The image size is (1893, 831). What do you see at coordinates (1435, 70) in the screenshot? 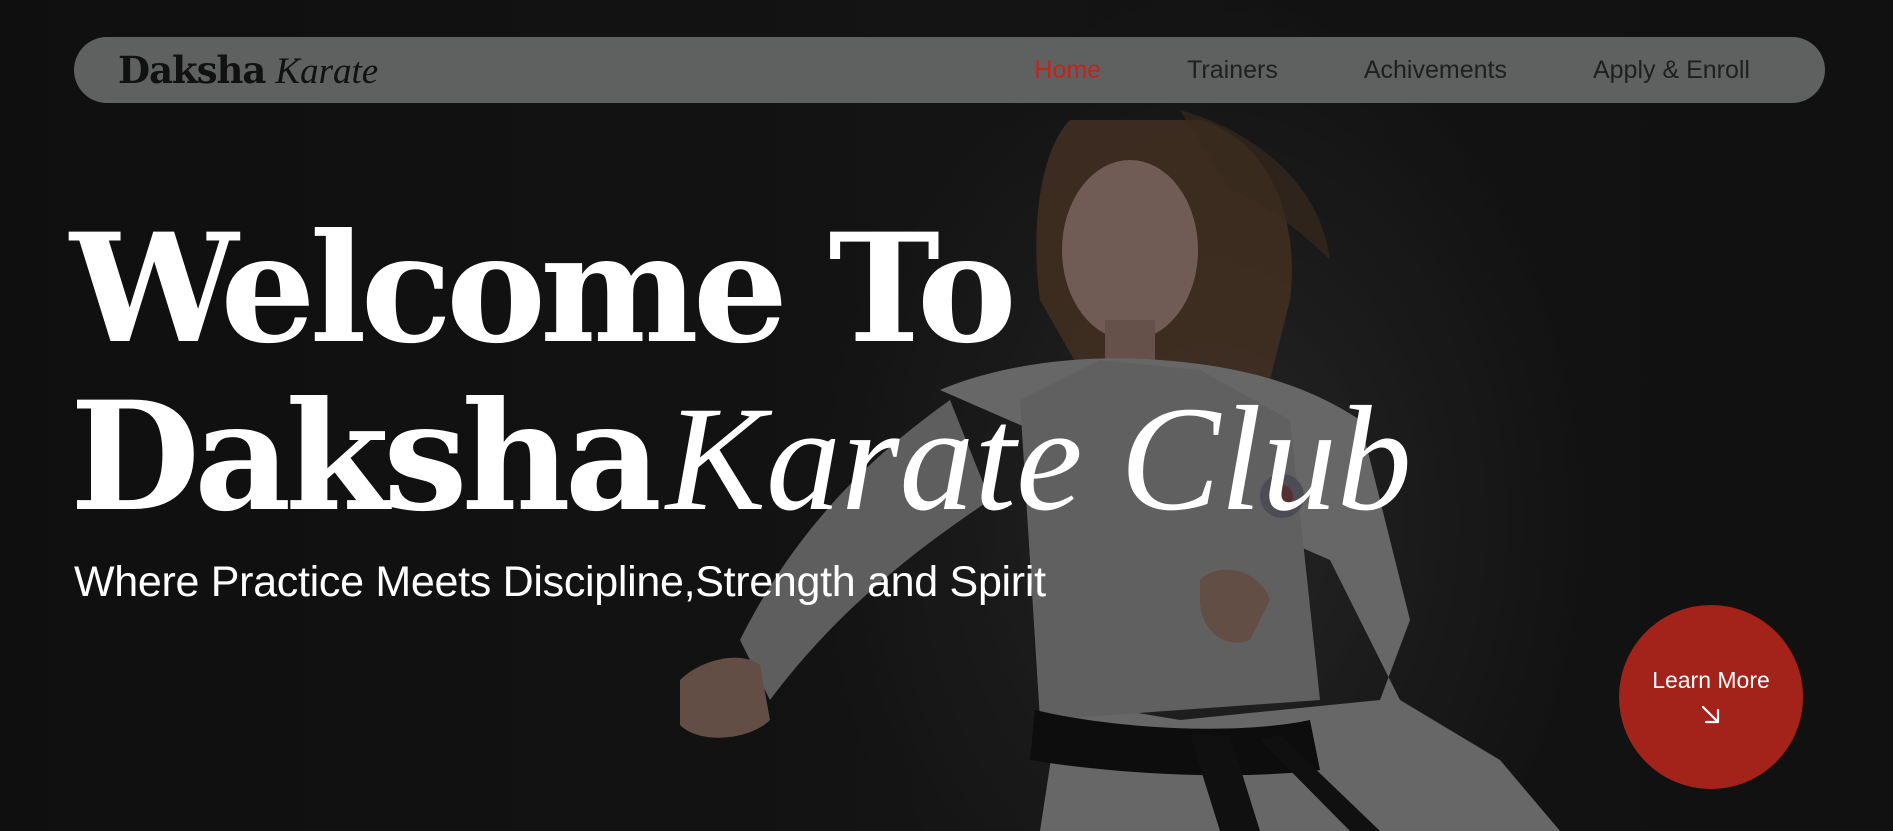
I see `nav-achievements-link: Achivements` at bounding box center [1435, 70].